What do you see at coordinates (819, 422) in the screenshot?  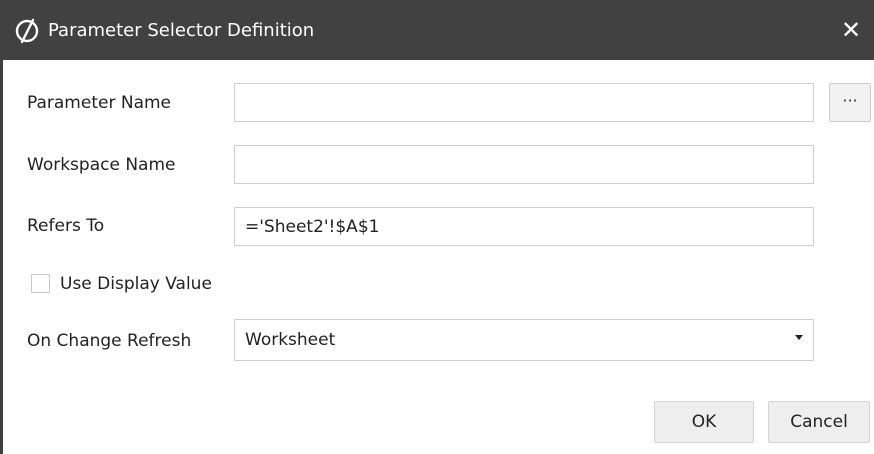 I see `cancel-button: Cancel` at bounding box center [819, 422].